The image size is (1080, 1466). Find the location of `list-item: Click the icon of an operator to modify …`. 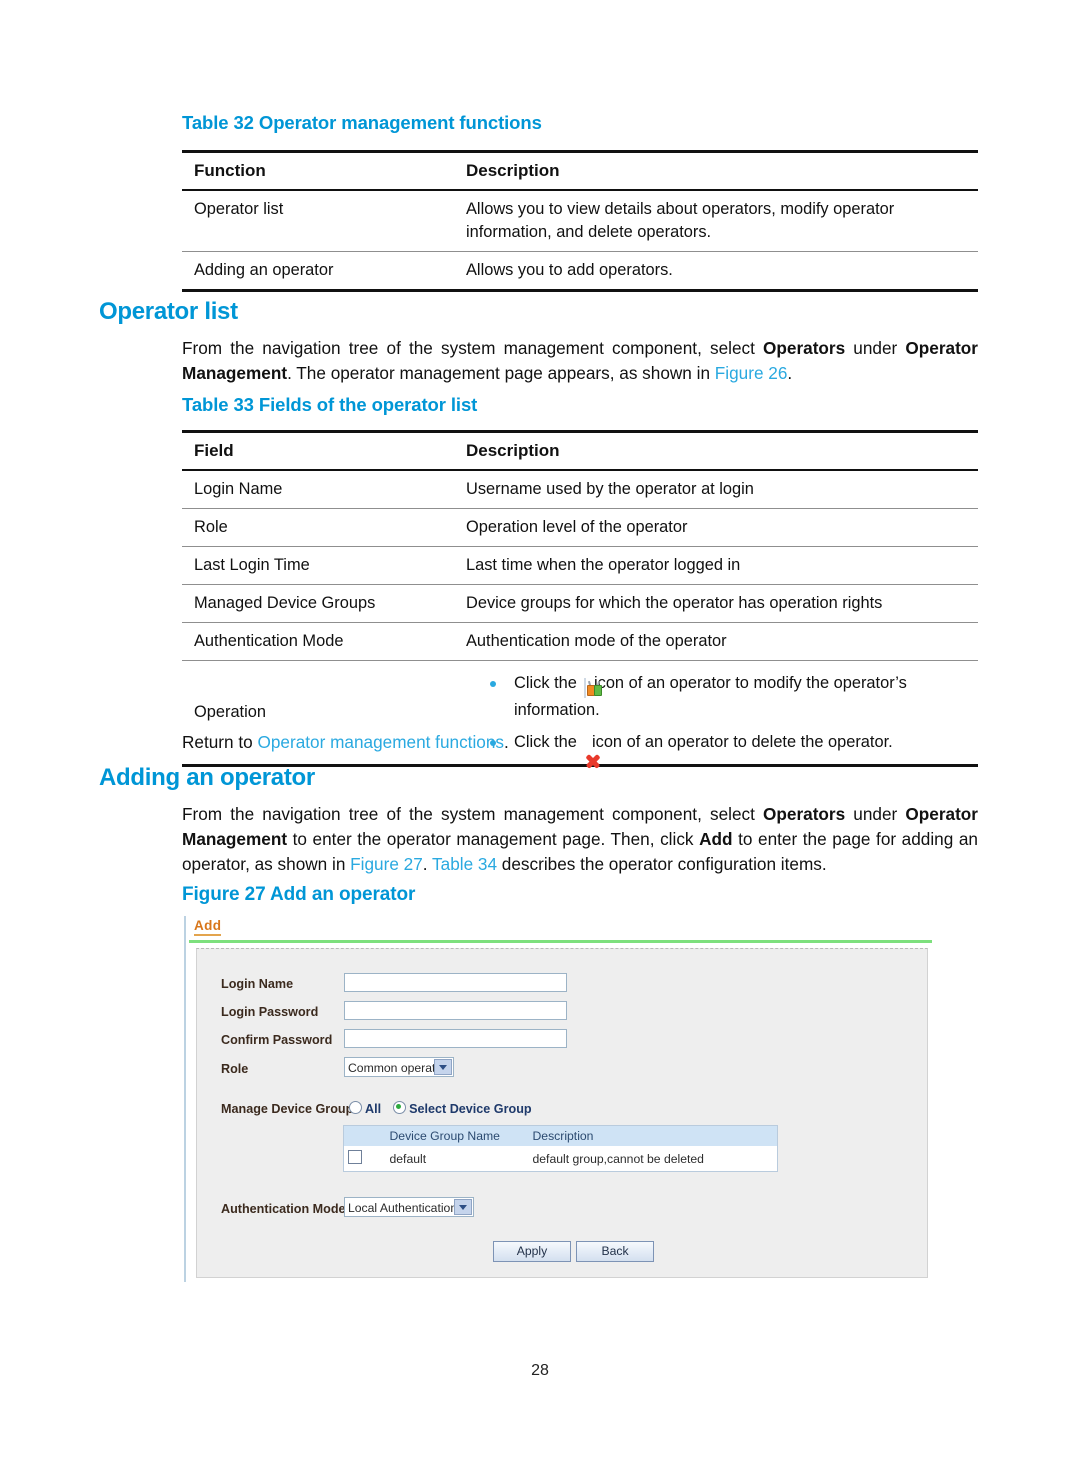

list-item: Click the icon of an operator to modify … is located at coordinates (730, 696).